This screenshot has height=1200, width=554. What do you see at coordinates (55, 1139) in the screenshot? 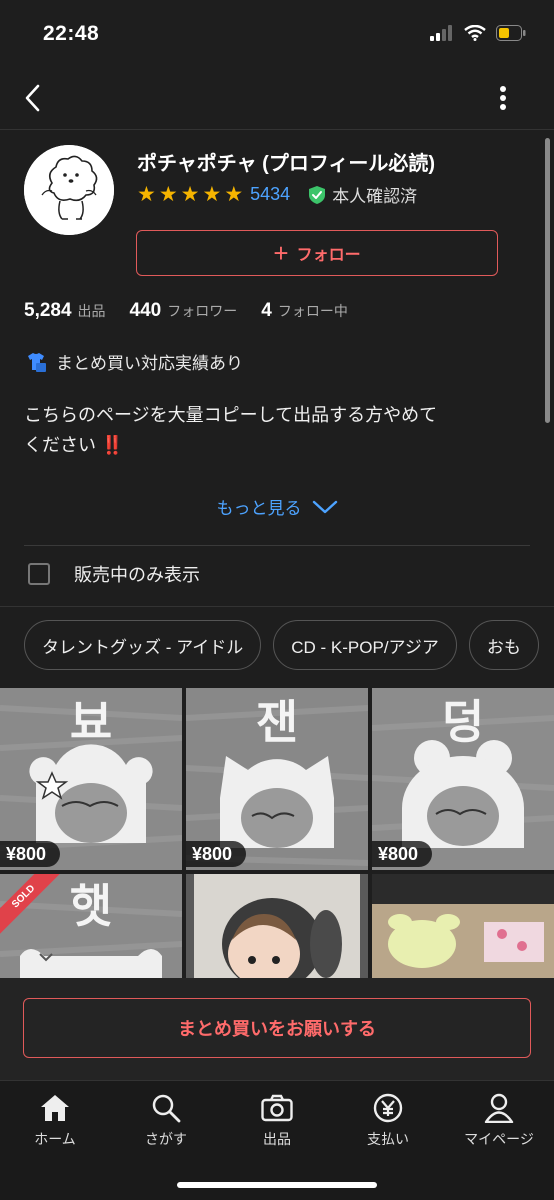
I see `tab-label: ホーム` at bounding box center [55, 1139].